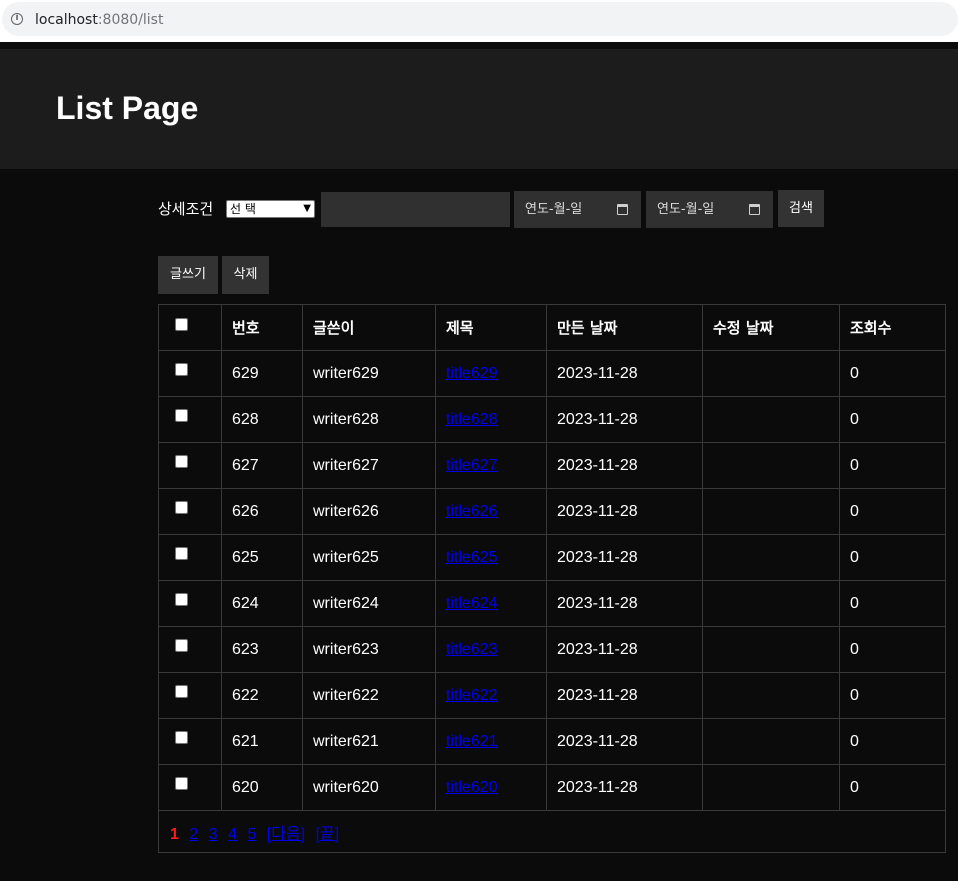  Describe the element at coordinates (369, 557) in the screenshot. I see `cell-writer: writer625` at that location.